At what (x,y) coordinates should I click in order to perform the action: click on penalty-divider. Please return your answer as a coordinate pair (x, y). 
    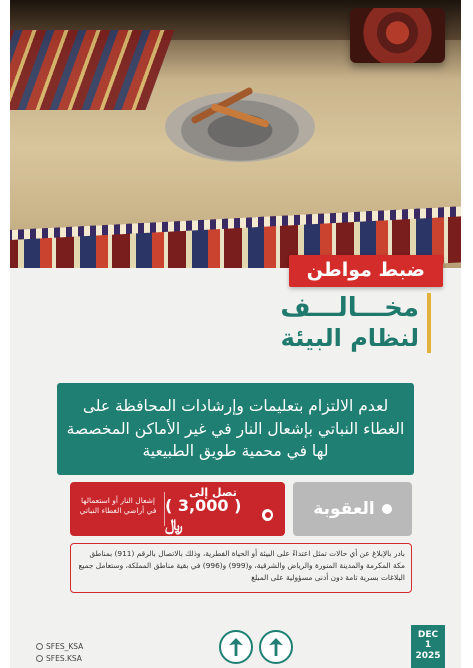
    Looking at the image, I should click on (164, 509).